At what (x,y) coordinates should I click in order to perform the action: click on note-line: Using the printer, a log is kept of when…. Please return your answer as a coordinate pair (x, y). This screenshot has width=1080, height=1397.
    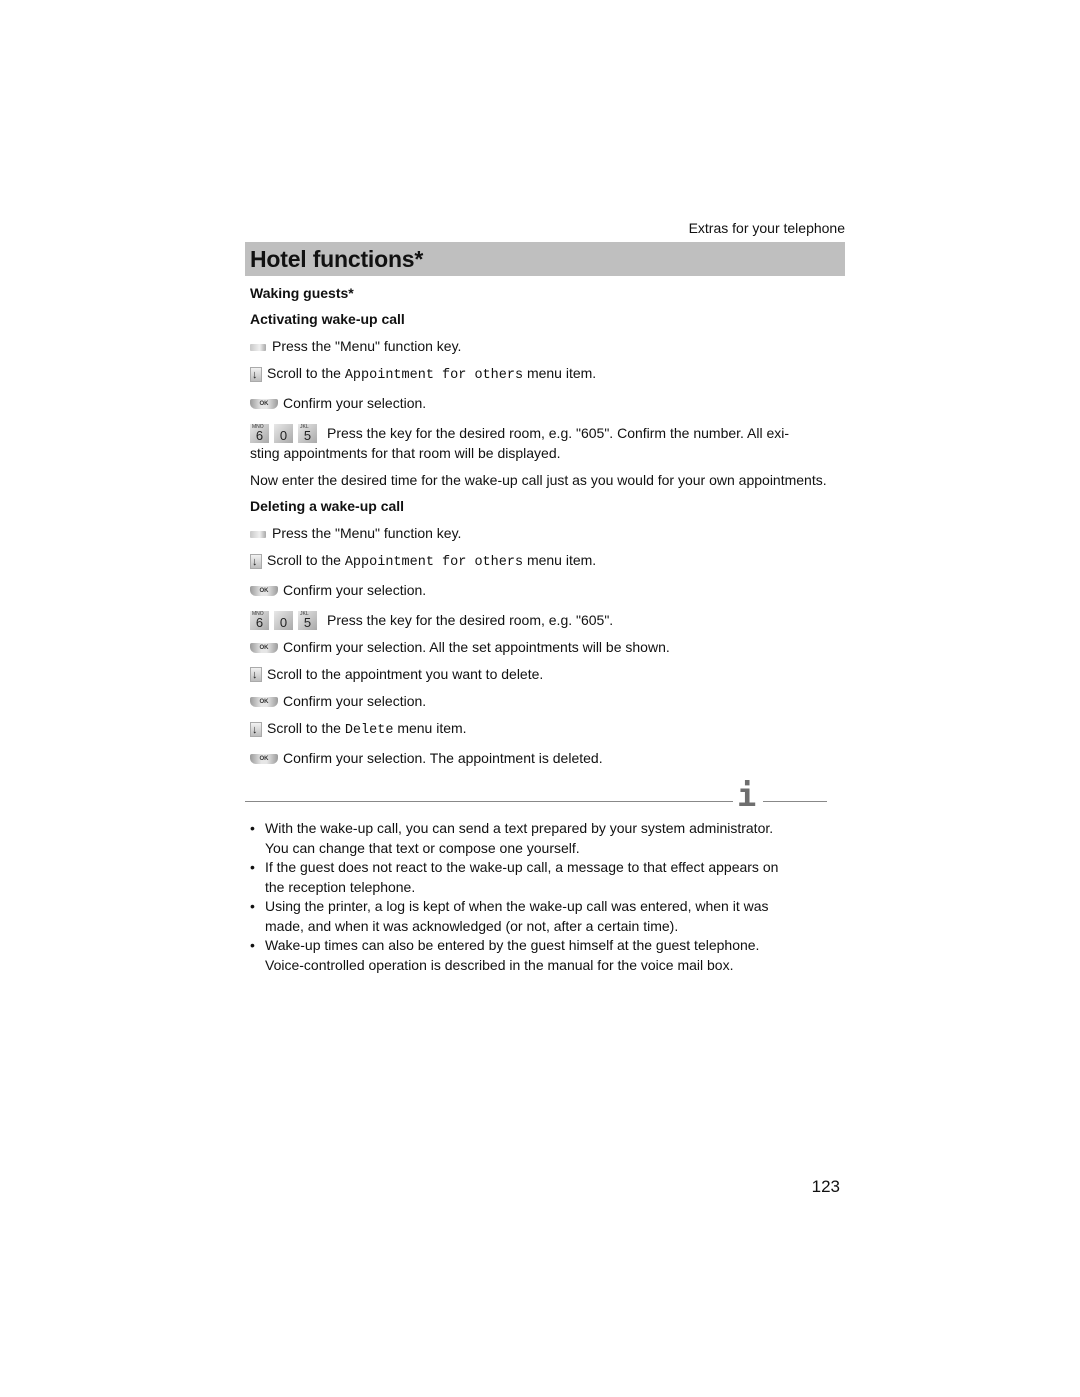
    Looking at the image, I should click on (517, 906).